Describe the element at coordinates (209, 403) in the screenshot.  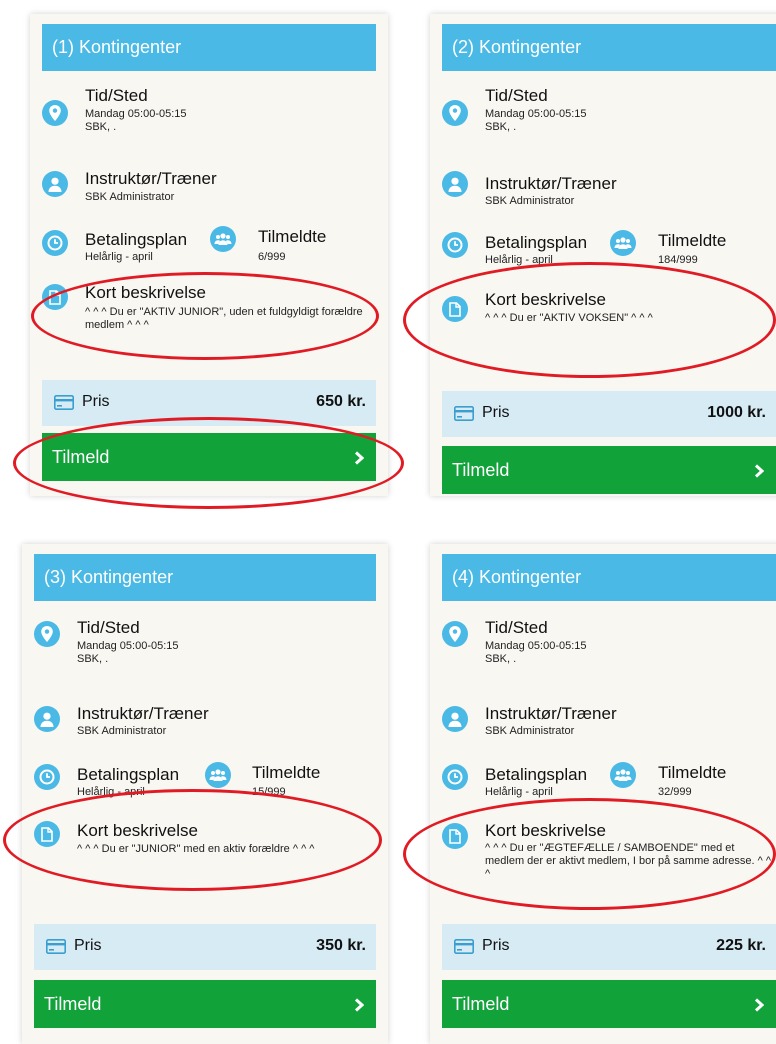
I see `price-bar: Pris 650 kr.` at that location.